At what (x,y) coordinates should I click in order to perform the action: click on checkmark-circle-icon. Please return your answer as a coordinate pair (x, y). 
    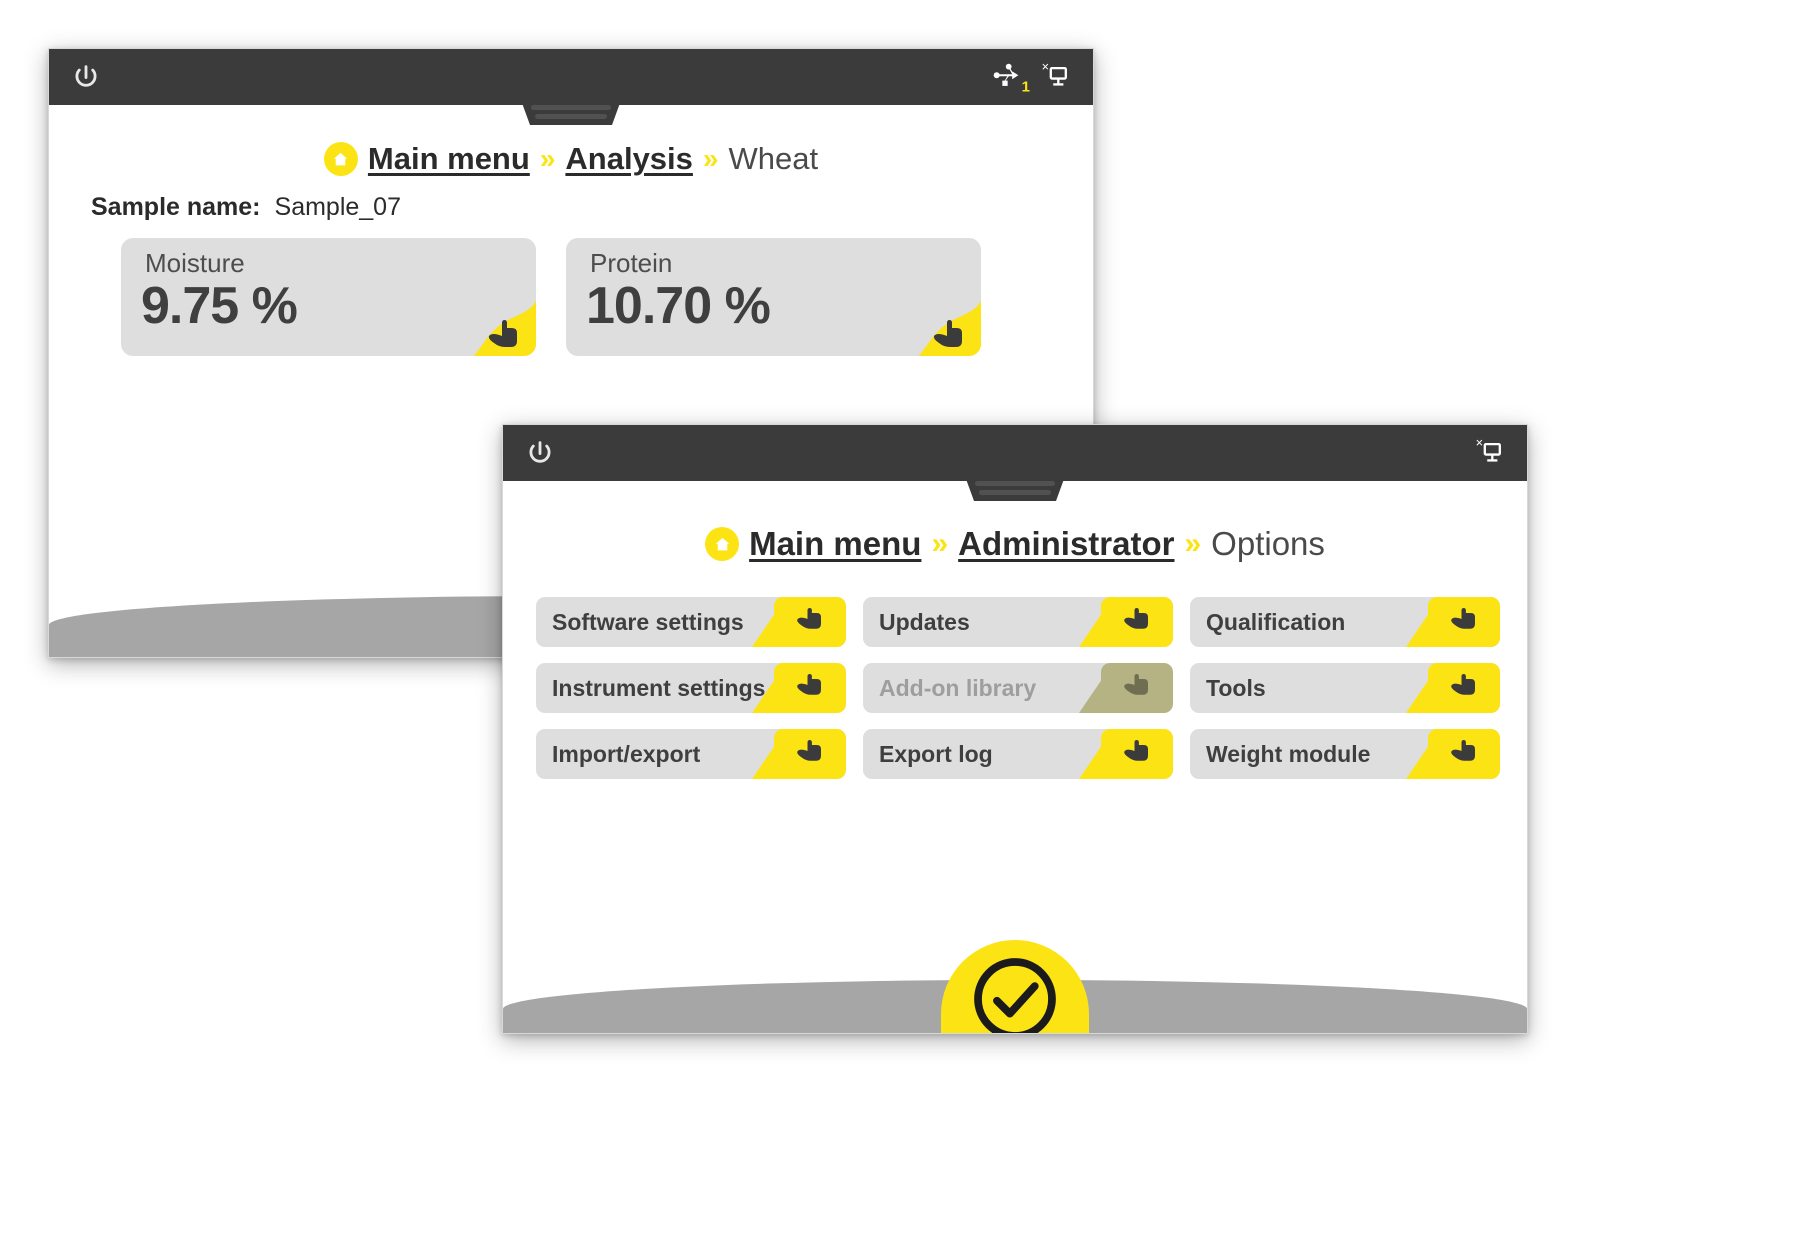
    Looking at the image, I should click on (1015, 995).